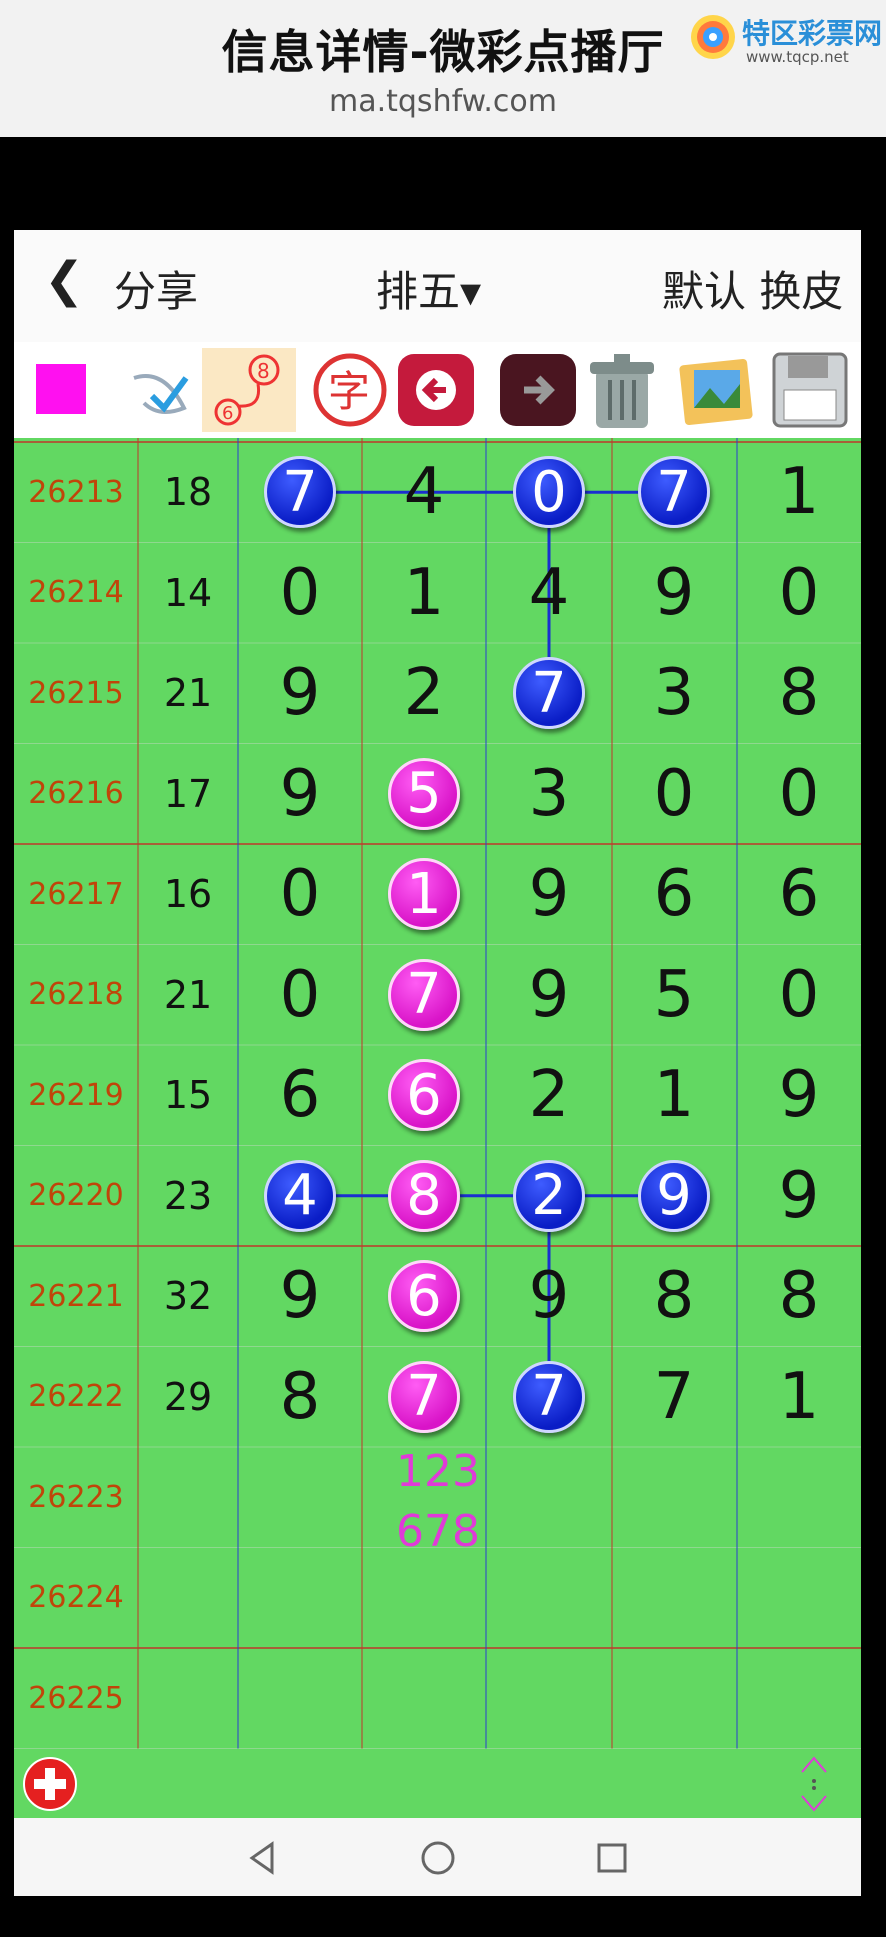  I want to click on scroll-updown-icon, so click(814, 1784).